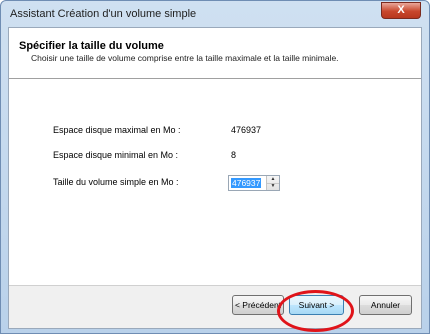 The height and width of the screenshot is (334, 430). I want to click on arrow-down-icon: ▼, so click(273, 186).